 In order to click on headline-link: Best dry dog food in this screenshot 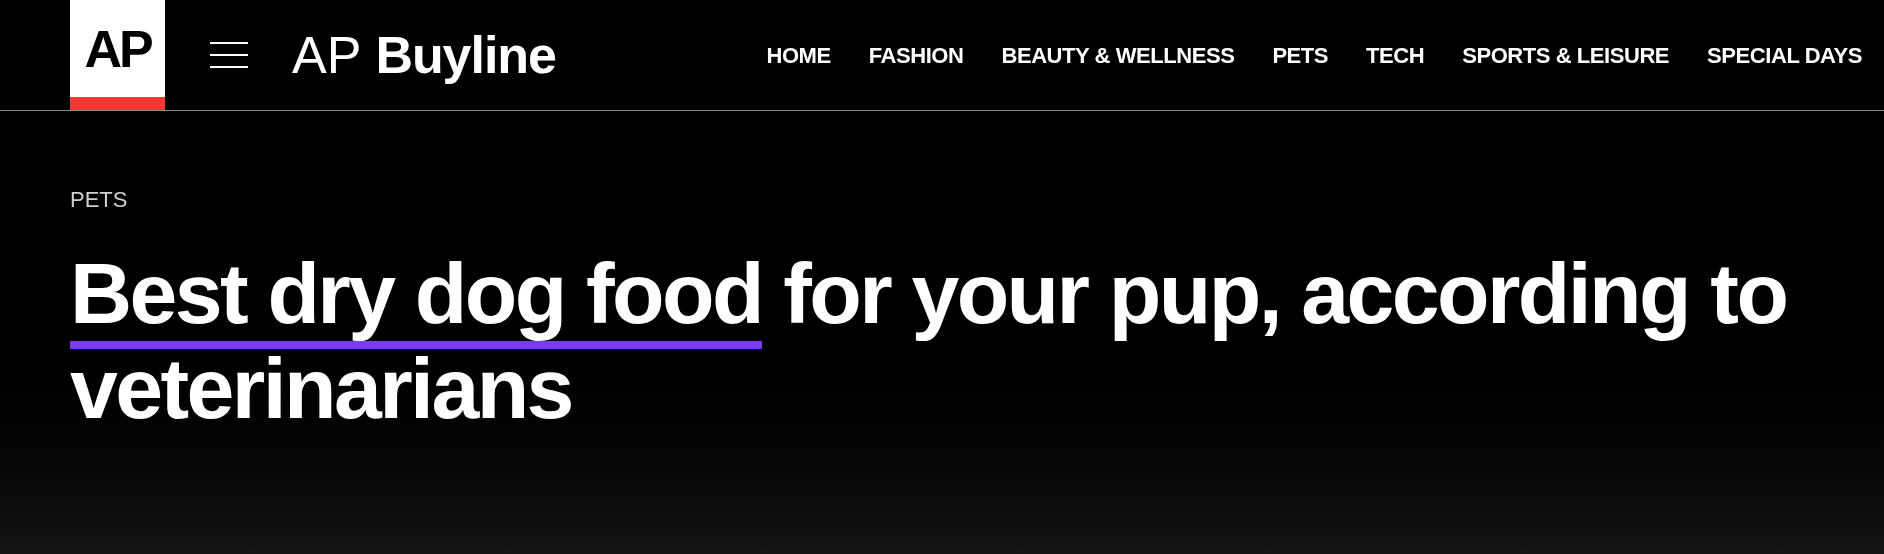, I will do `click(416, 297)`.